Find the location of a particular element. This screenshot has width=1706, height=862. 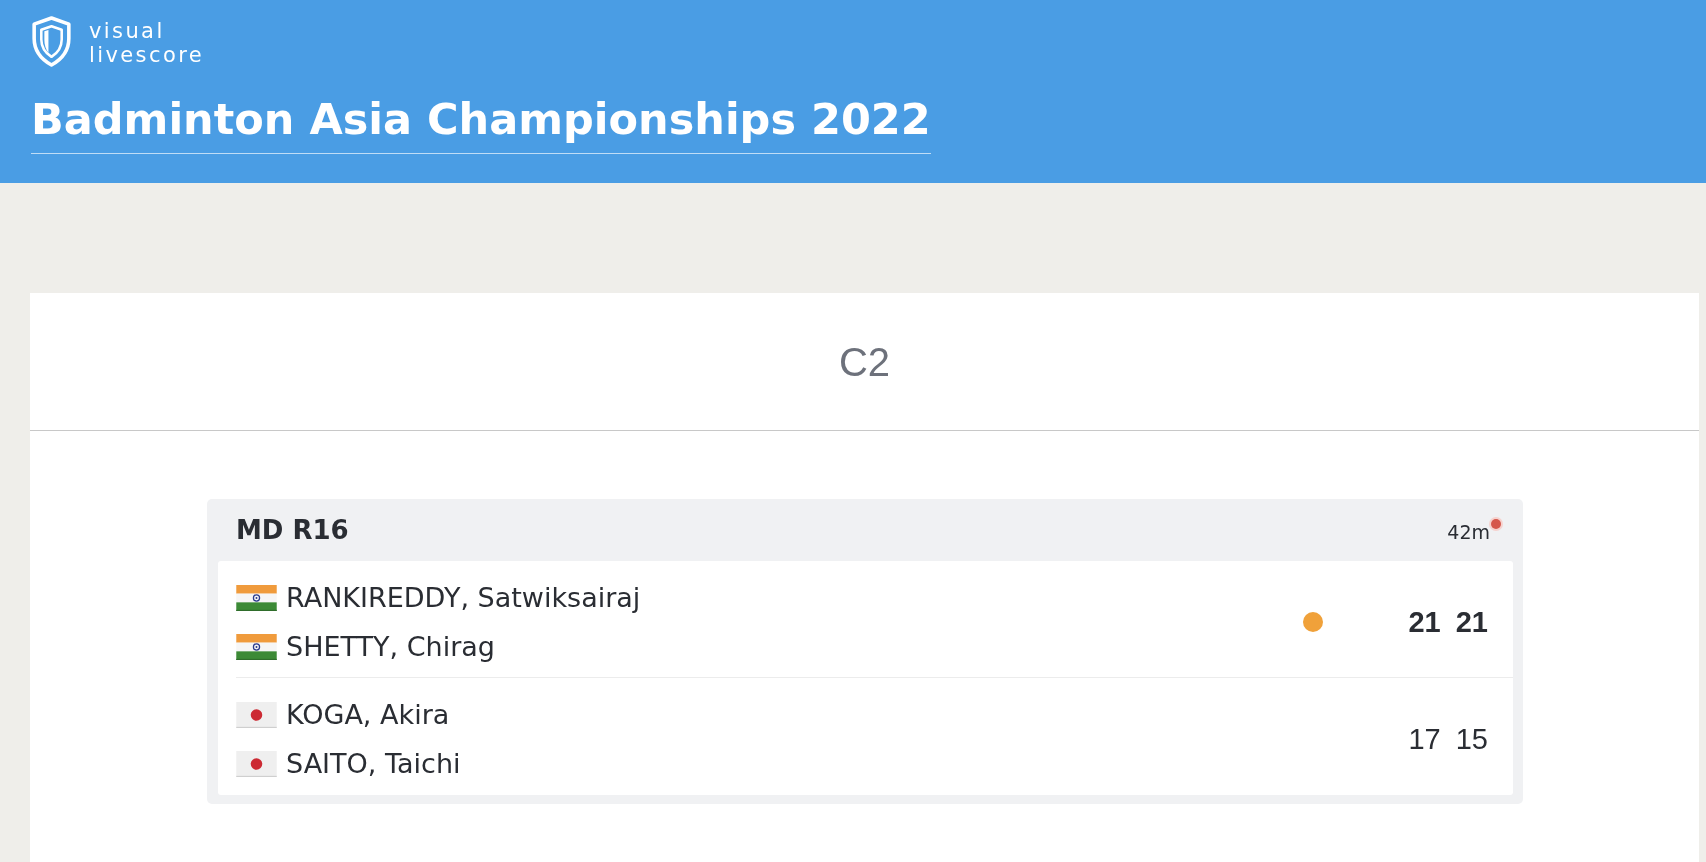

logo-text: visual livescore is located at coordinates (159, 43).